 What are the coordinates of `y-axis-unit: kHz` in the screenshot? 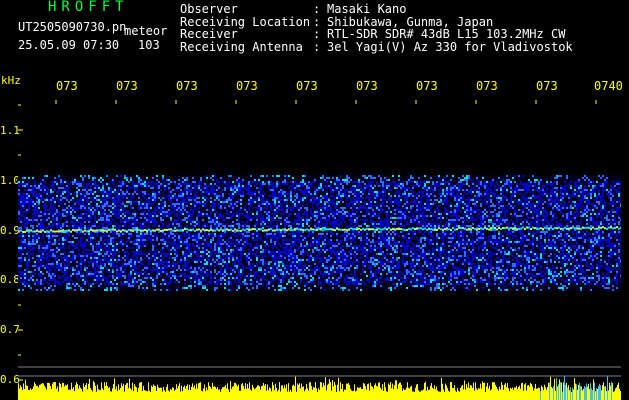 It's located at (11, 80).